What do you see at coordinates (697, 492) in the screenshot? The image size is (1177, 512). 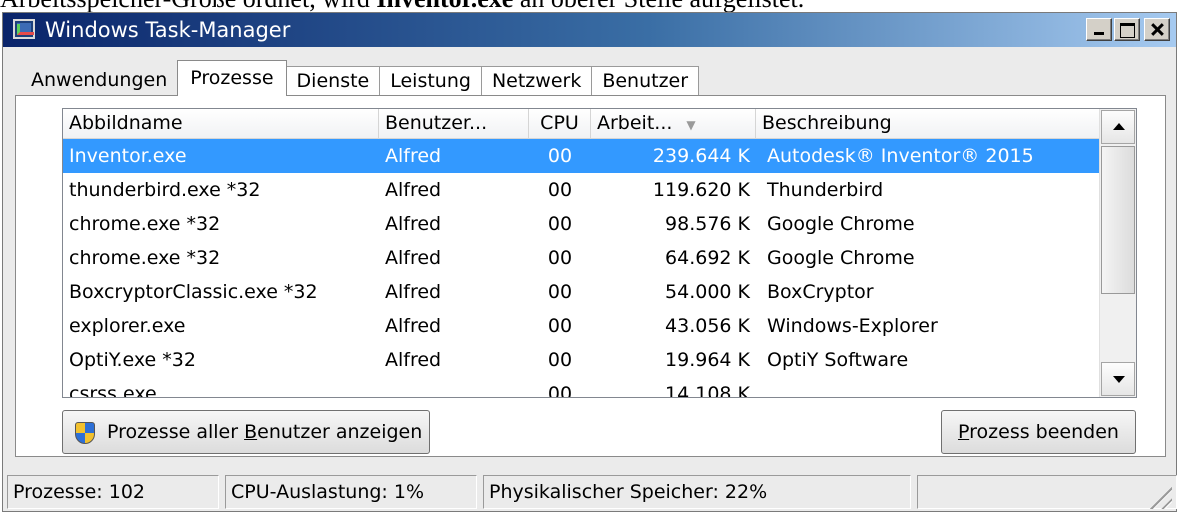 I see `status-memory-usage: Physikalischer Speicher: 22%` at bounding box center [697, 492].